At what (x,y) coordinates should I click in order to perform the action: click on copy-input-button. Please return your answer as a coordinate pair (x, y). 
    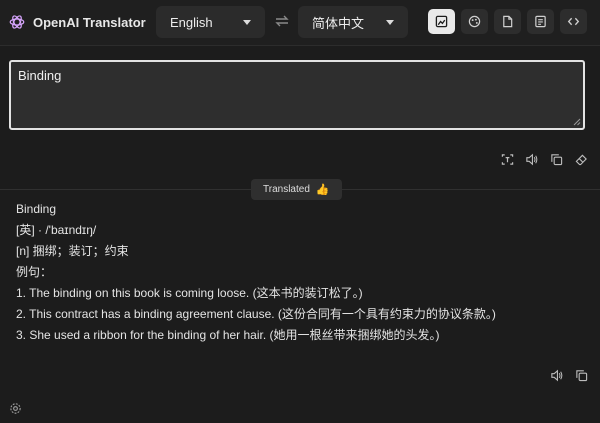
    Looking at the image, I should click on (556, 159).